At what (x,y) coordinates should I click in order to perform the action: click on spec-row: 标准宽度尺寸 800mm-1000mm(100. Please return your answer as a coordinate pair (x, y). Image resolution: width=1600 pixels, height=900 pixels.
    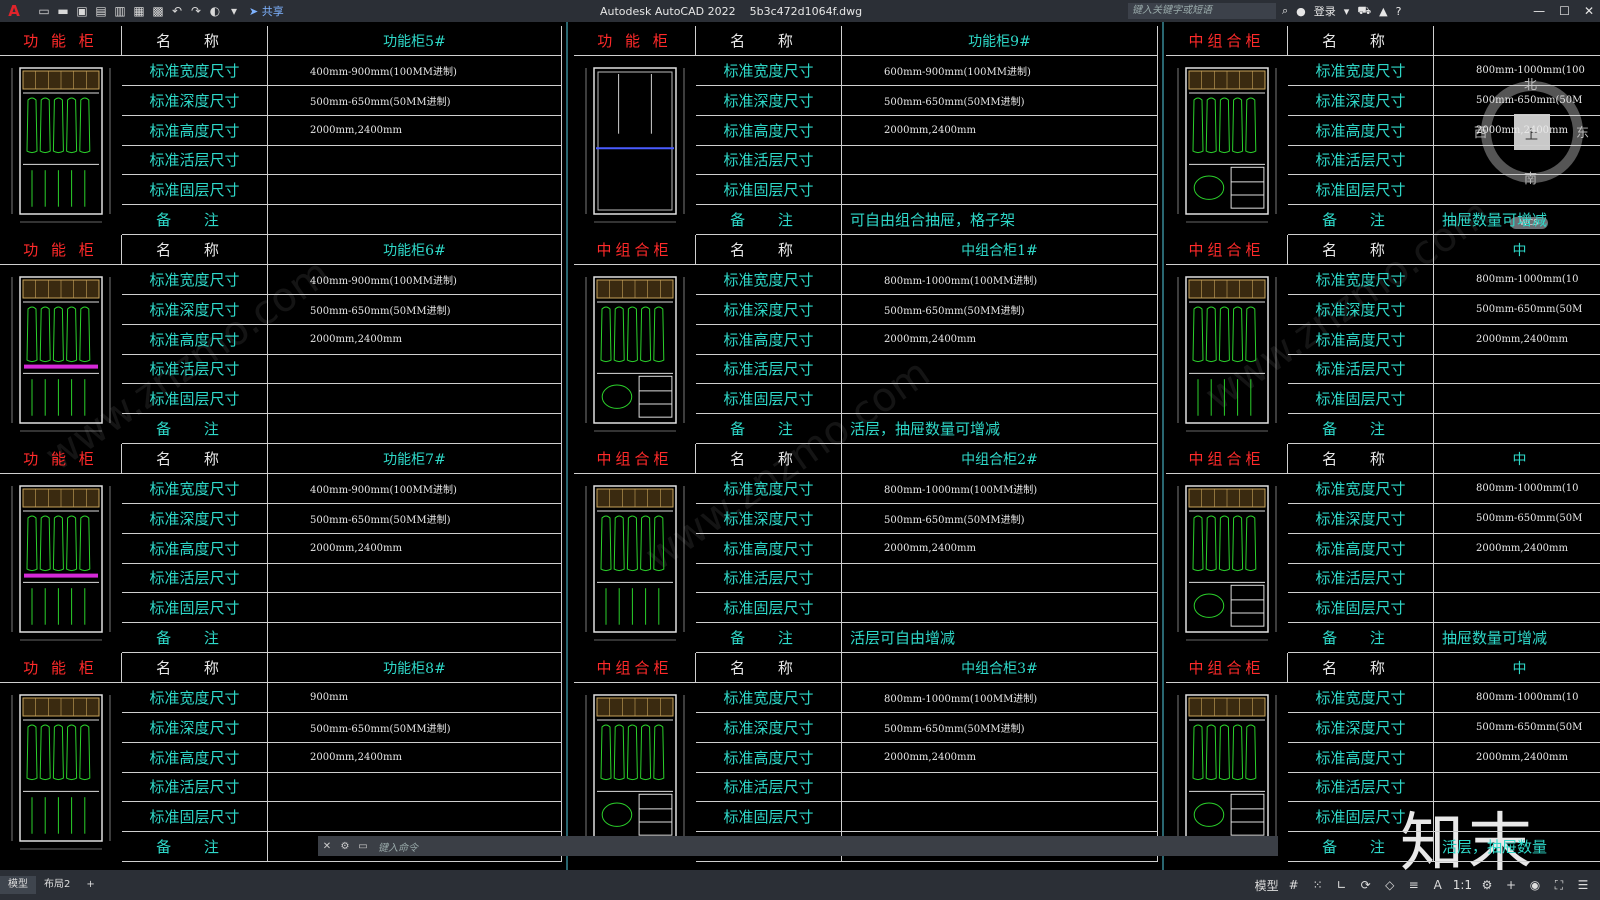
    Looking at the image, I should click on (1444, 71).